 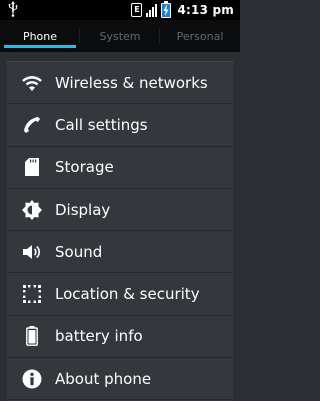 What do you see at coordinates (32, 125) in the screenshot?
I see `phone-icon` at bounding box center [32, 125].